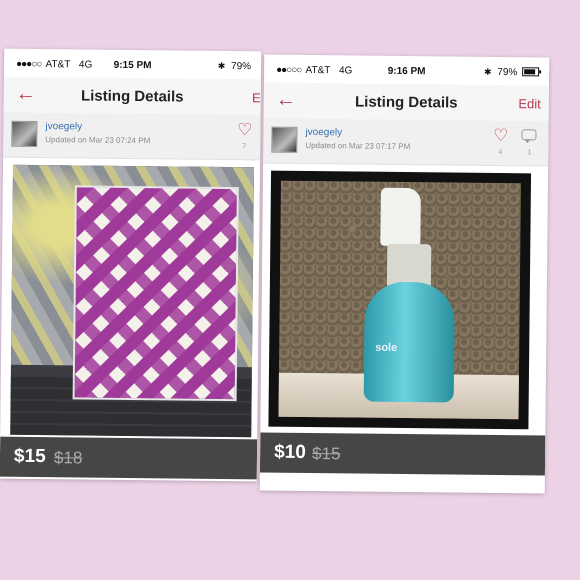  What do you see at coordinates (531, 72) in the screenshot?
I see `battery-icon` at bounding box center [531, 72].